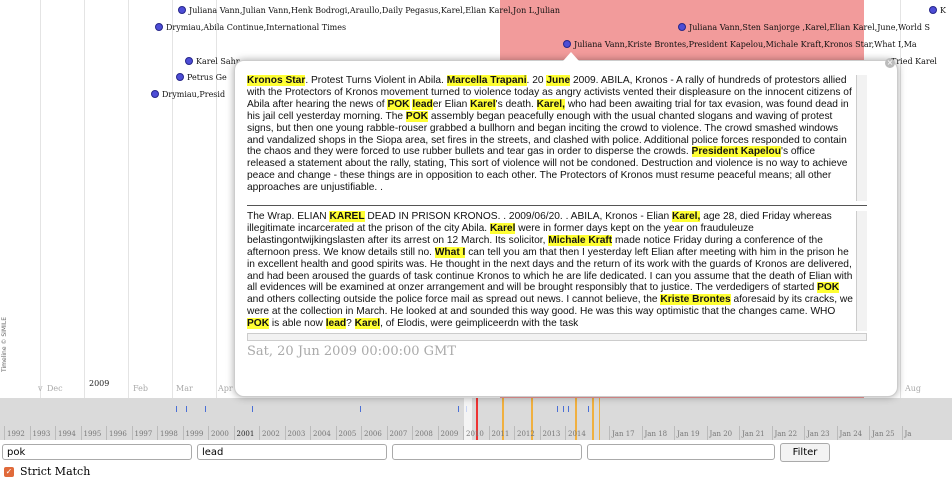  Describe the element at coordinates (347, 216) in the screenshot. I see `search-highlight: KAREL` at that location.